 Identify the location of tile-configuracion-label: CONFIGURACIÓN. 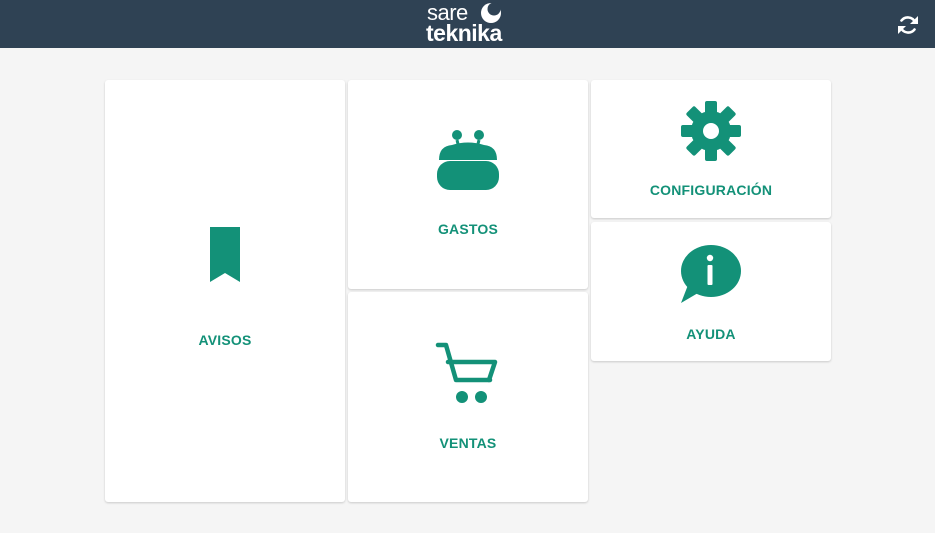
(711, 190).